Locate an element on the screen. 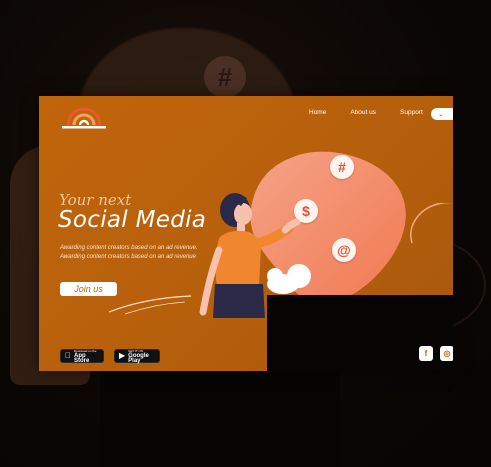 This screenshot has height=467, width=491. chevron-down-icon: ⌄ is located at coordinates (441, 114).